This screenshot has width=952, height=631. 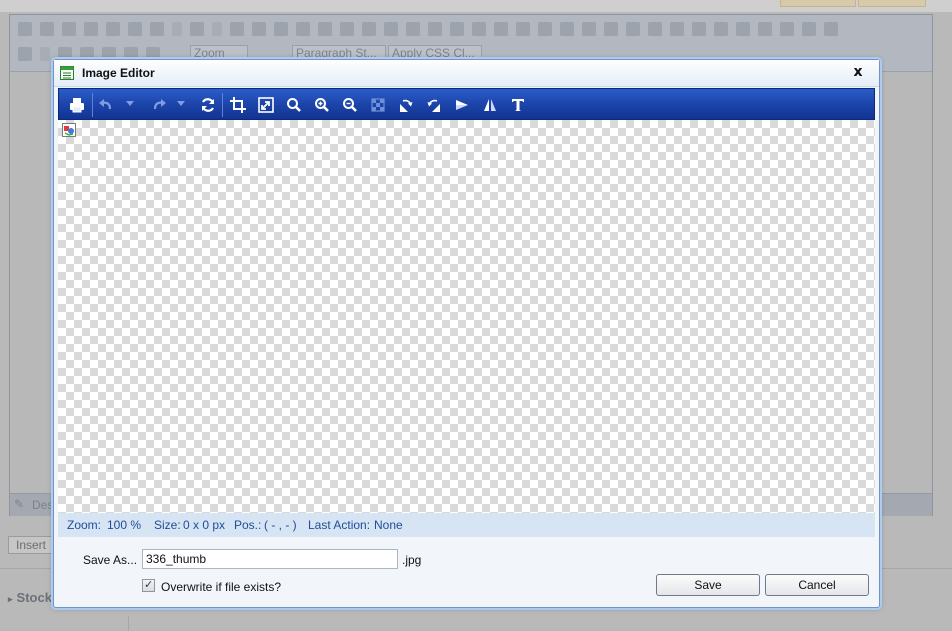 I want to click on image-editor-toolbar, so click(x=466, y=104).